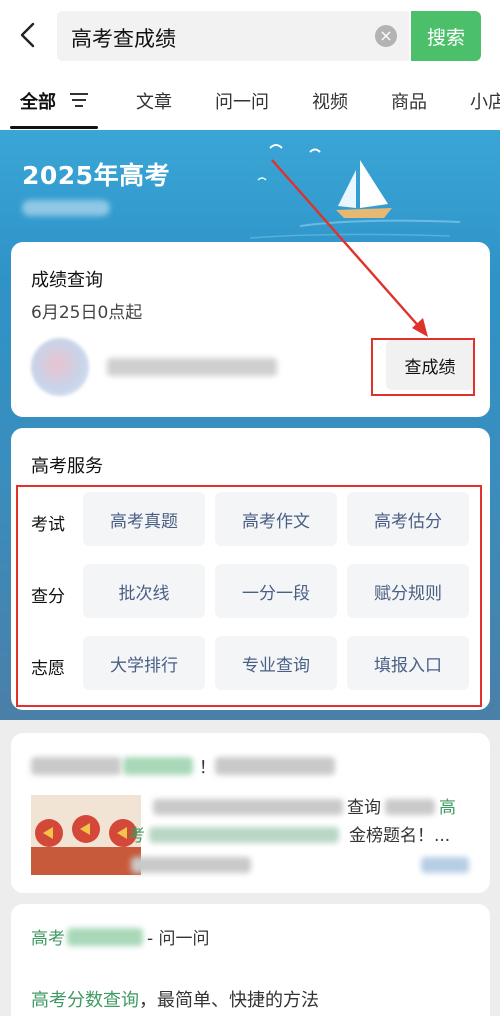  Describe the element at coordinates (60, 367) in the screenshot. I see `avatar` at that location.